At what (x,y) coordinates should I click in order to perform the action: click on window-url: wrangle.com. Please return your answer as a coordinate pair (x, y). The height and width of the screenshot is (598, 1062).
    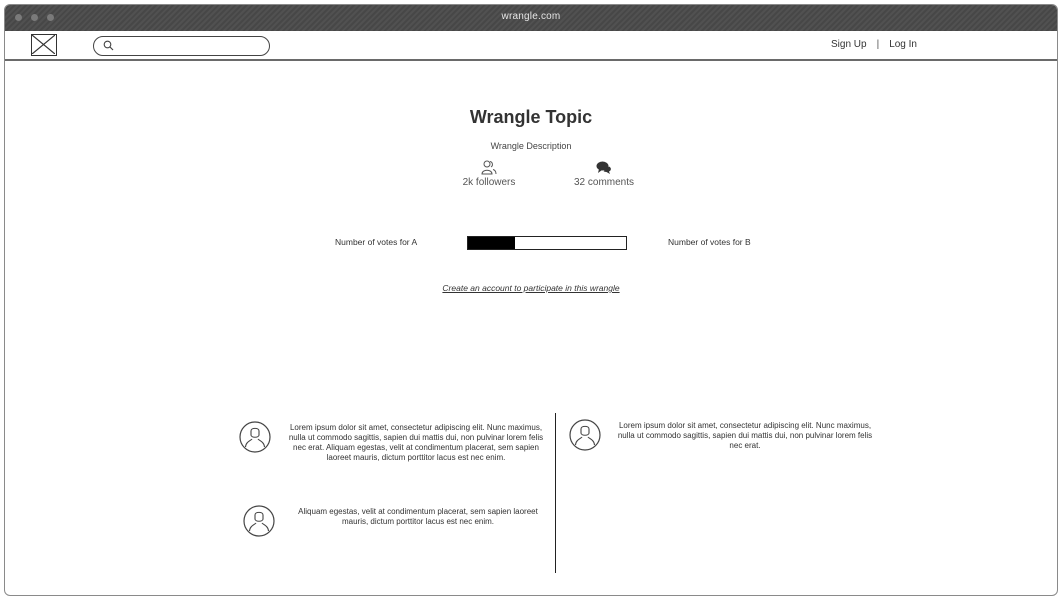
    Looking at the image, I should click on (531, 16).